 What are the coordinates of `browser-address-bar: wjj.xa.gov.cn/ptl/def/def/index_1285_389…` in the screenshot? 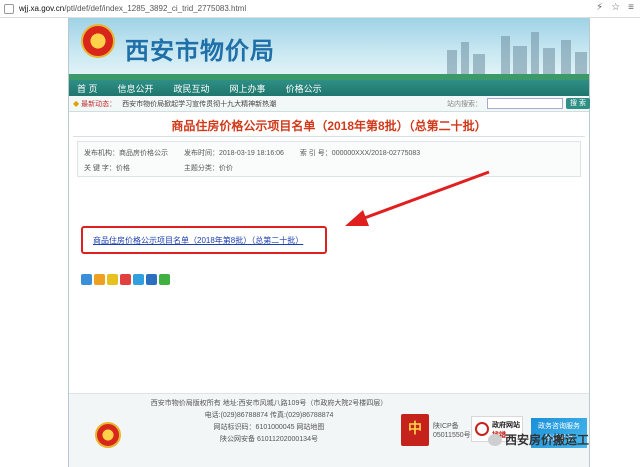 It's located at (320, 9).